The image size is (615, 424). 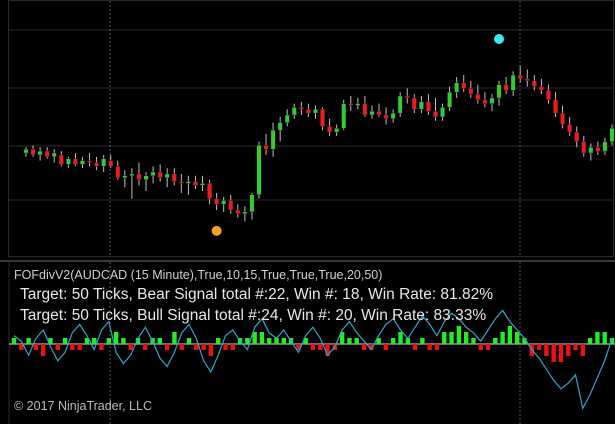 I want to click on bear-signal-dot, so click(x=499, y=39).